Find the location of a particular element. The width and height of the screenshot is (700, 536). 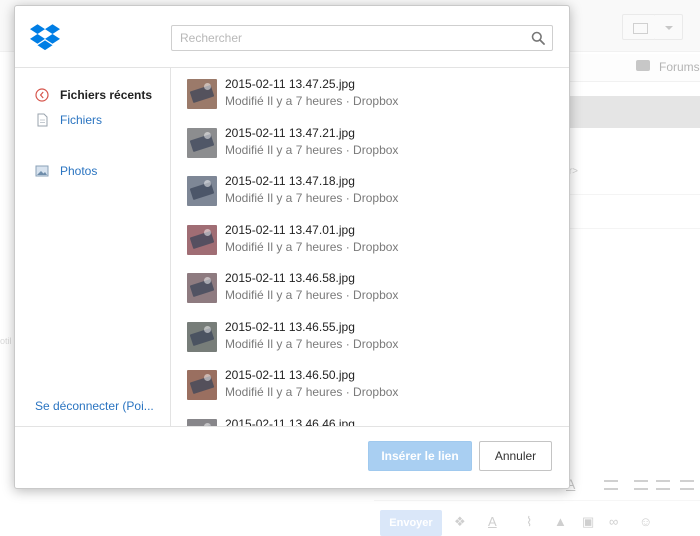

sidebar-item-label: Fichiers is located at coordinates (81, 120).